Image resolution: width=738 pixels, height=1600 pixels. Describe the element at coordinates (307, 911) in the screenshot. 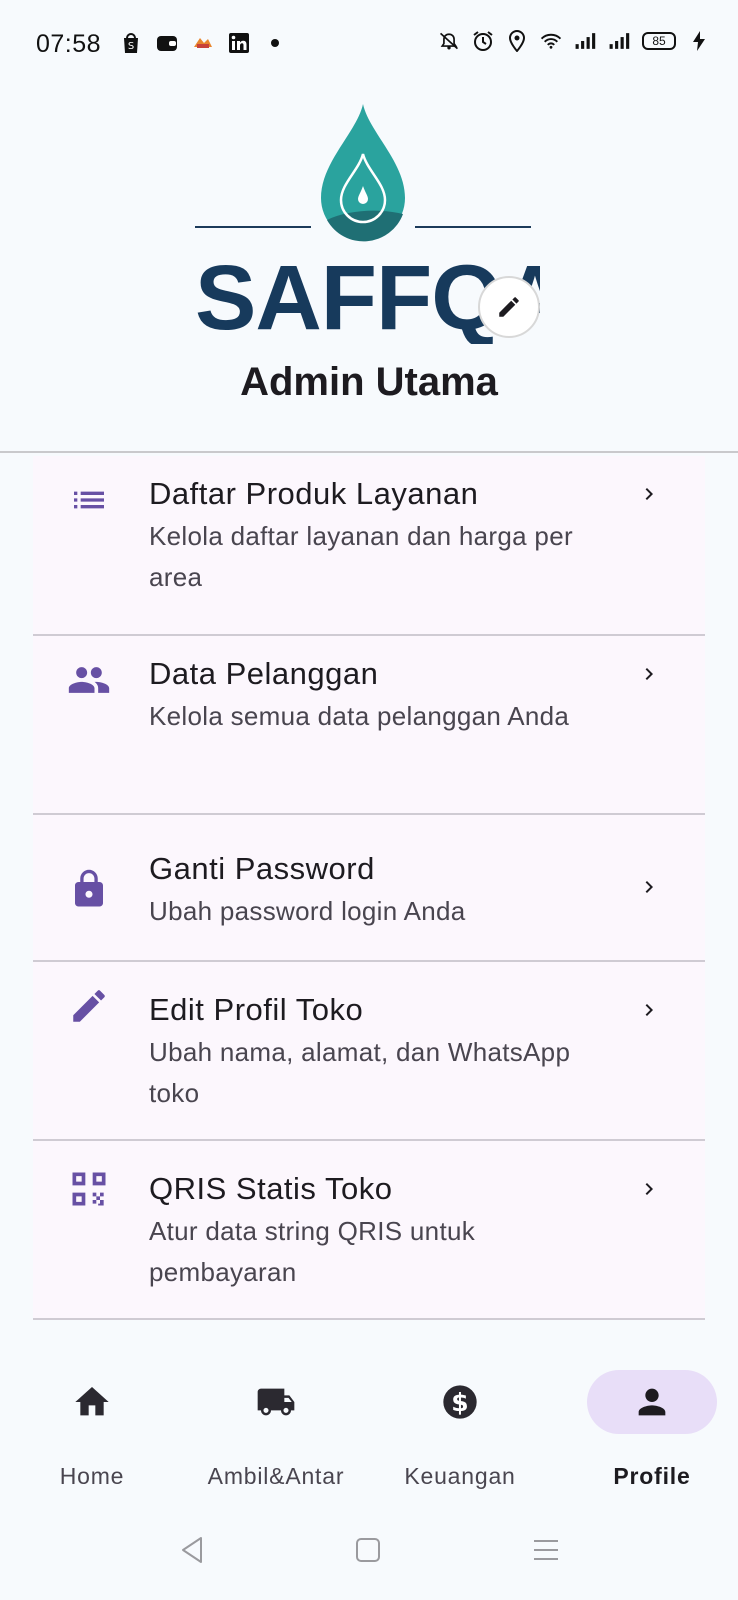

I see `menu-item-subtitle: Ubah password login Anda` at that location.